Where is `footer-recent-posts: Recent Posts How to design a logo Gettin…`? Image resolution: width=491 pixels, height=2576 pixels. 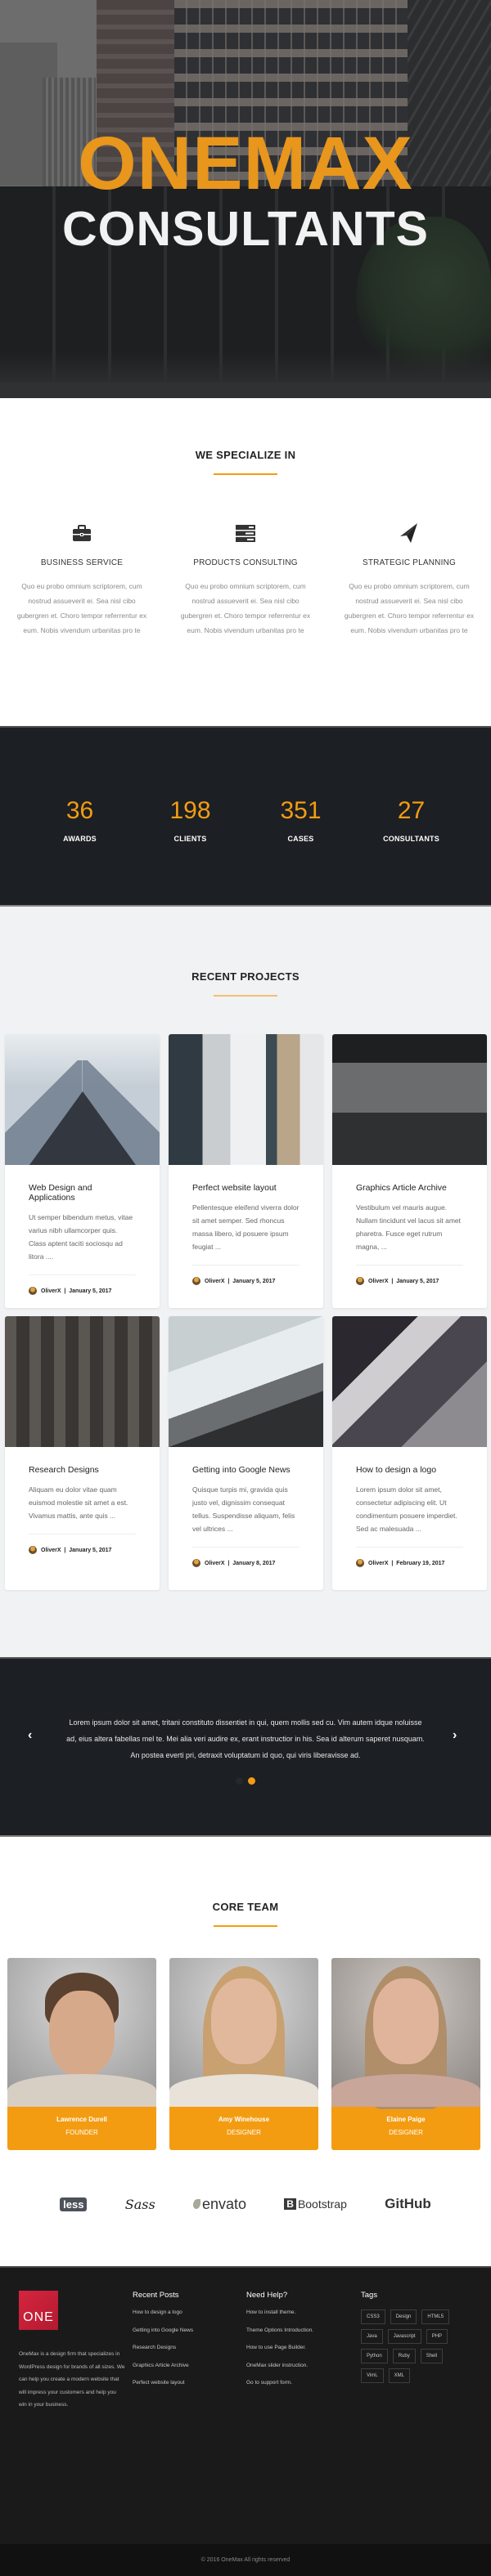
footer-recent-posts: Recent Posts How to design a logo Gettin… is located at coordinates (163, 2344).